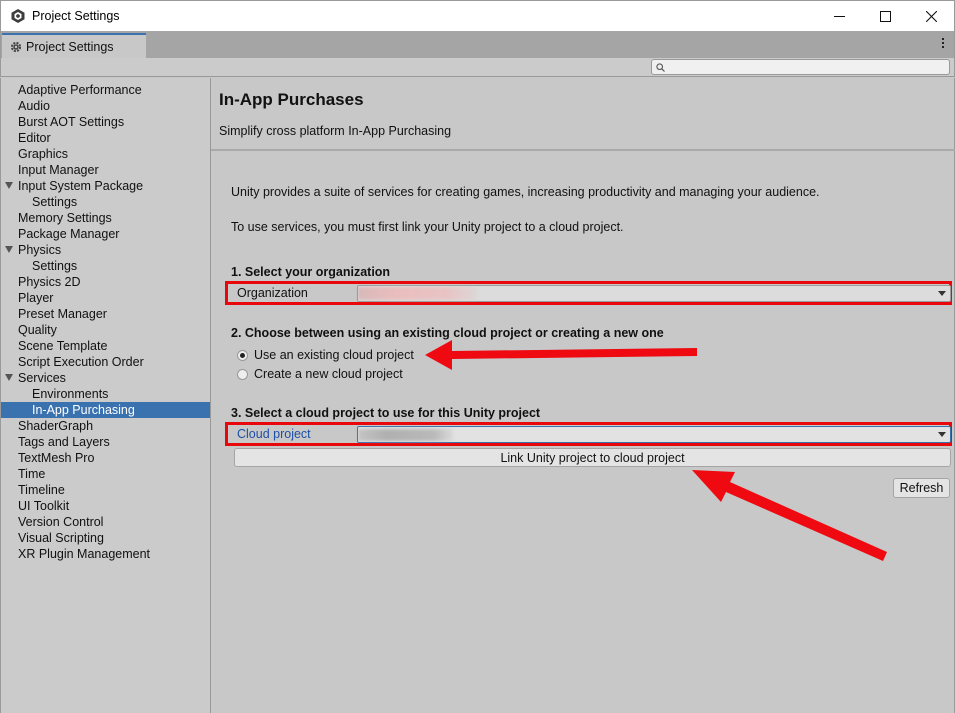  What do you see at coordinates (41, 490) in the screenshot?
I see `sidebar-item-label: Timeline` at bounding box center [41, 490].